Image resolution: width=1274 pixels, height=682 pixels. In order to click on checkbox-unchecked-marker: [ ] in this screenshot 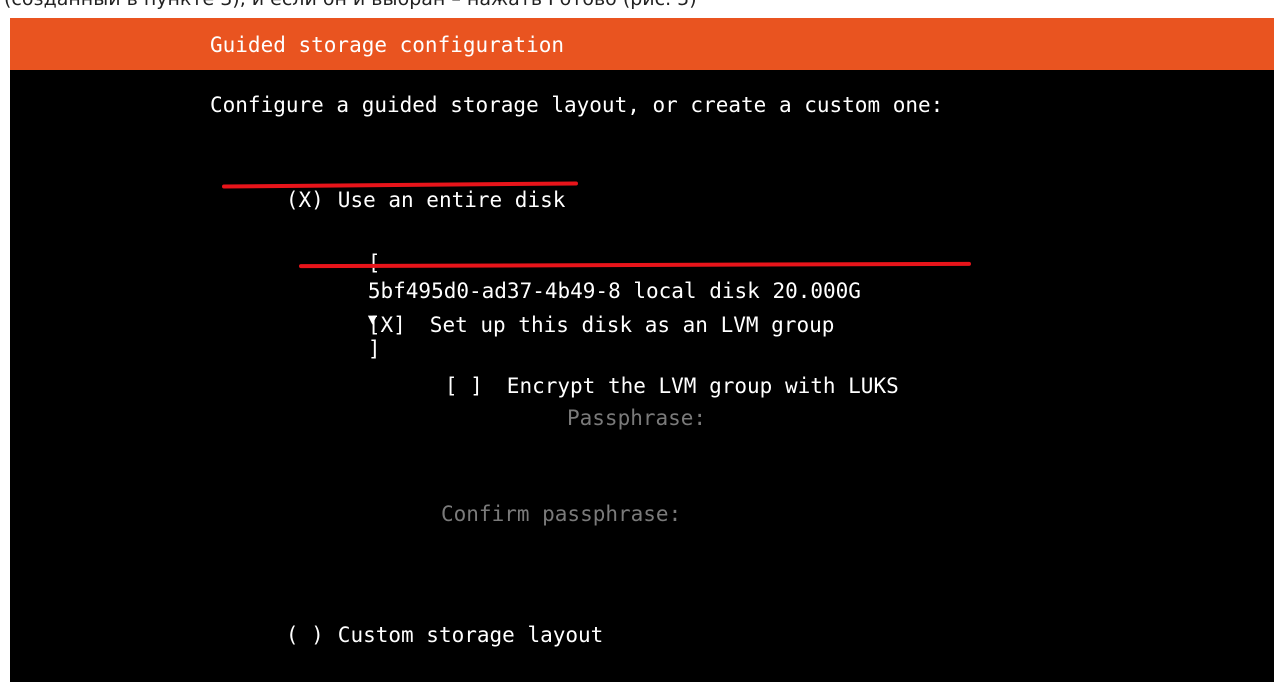, I will do `click(463, 386)`.